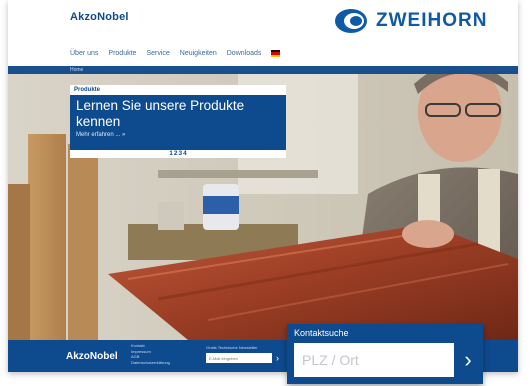 The height and width of the screenshot is (386, 530). What do you see at coordinates (76, 70) in the screenshot?
I see `breadcrumb: Home` at bounding box center [76, 70].